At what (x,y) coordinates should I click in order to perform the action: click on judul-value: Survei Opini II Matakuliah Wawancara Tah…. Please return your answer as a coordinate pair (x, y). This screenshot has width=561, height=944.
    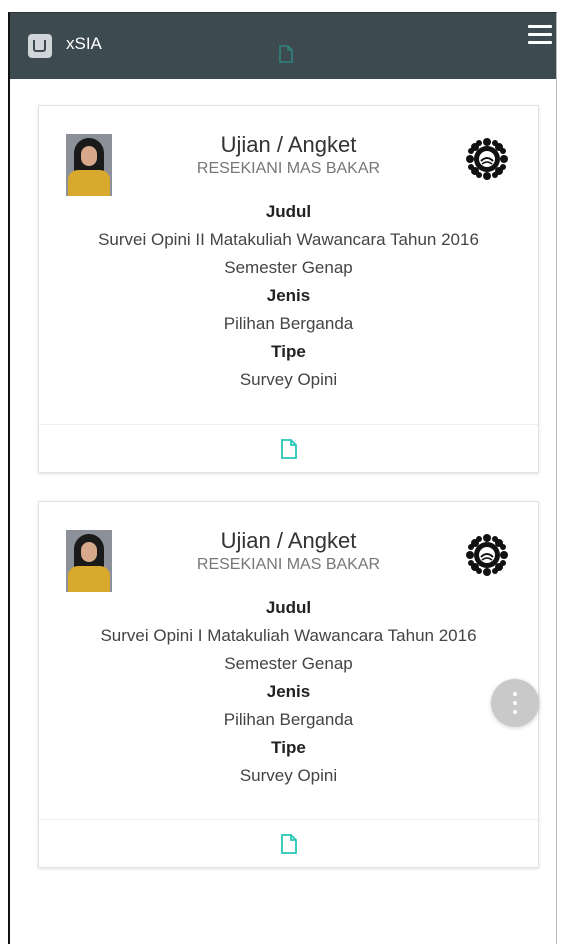
    Looking at the image, I should click on (288, 239).